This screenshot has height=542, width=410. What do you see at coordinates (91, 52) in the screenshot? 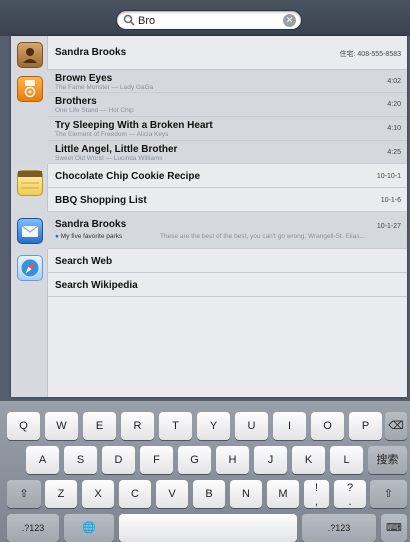
I see `contact-name: Sandra Brooks` at bounding box center [91, 52].